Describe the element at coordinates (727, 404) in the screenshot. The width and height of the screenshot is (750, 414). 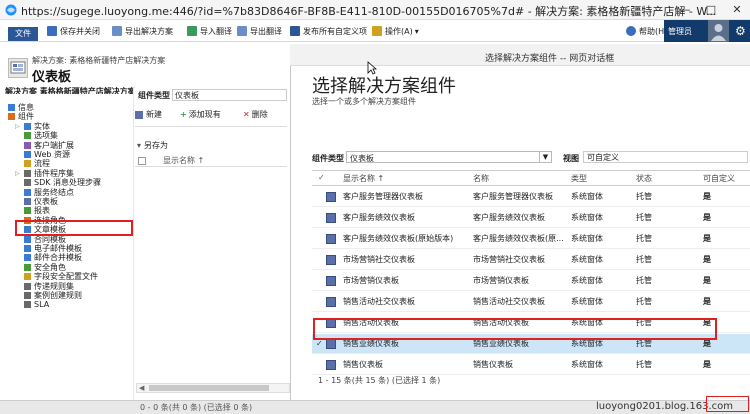
I see `highlight-box-corner` at that location.